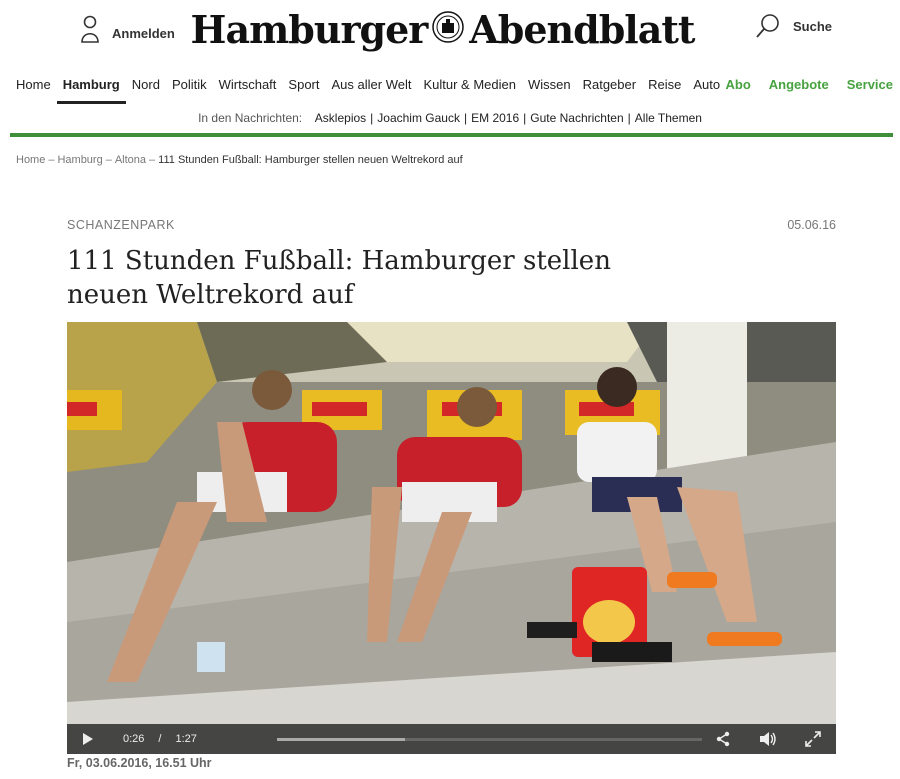 This screenshot has height=779, width=900. Describe the element at coordinates (341, 739) in the screenshot. I see `video-progress-fill` at that location.